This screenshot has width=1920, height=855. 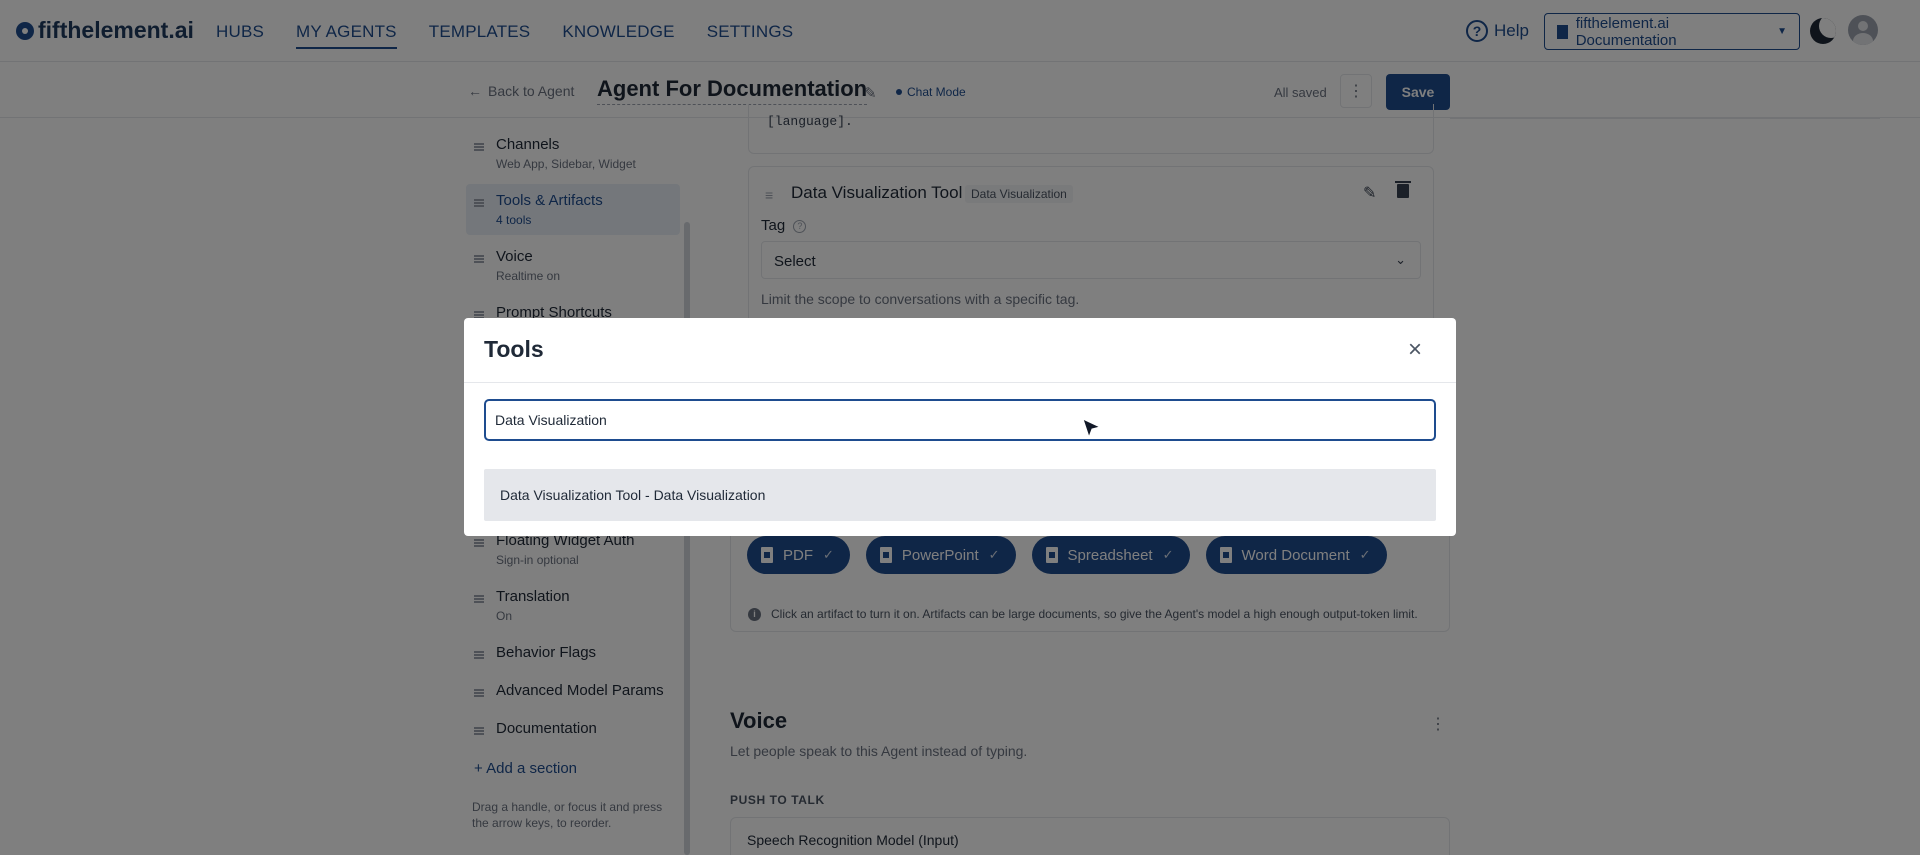 I want to click on close-icon: ×, so click(x=1415, y=350).